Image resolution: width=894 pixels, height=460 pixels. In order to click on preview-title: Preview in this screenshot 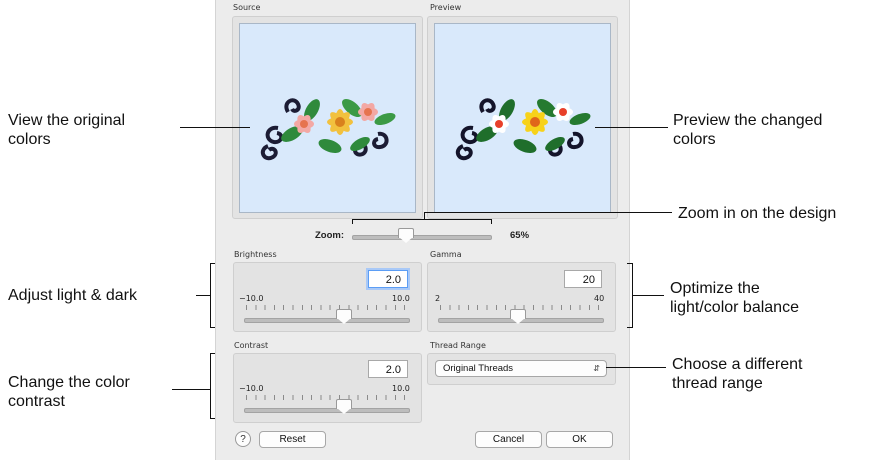, I will do `click(446, 7)`.